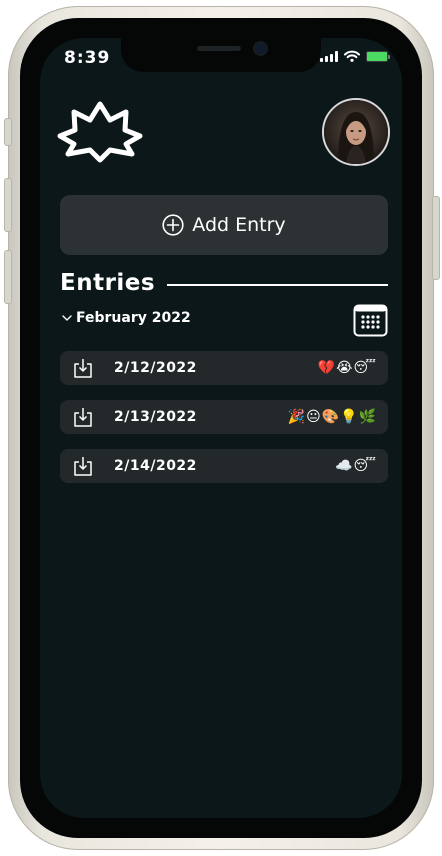 This screenshot has width=442, height=856. Describe the element at coordinates (8, 132) in the screenshot. I see `silent-switch` at that location.